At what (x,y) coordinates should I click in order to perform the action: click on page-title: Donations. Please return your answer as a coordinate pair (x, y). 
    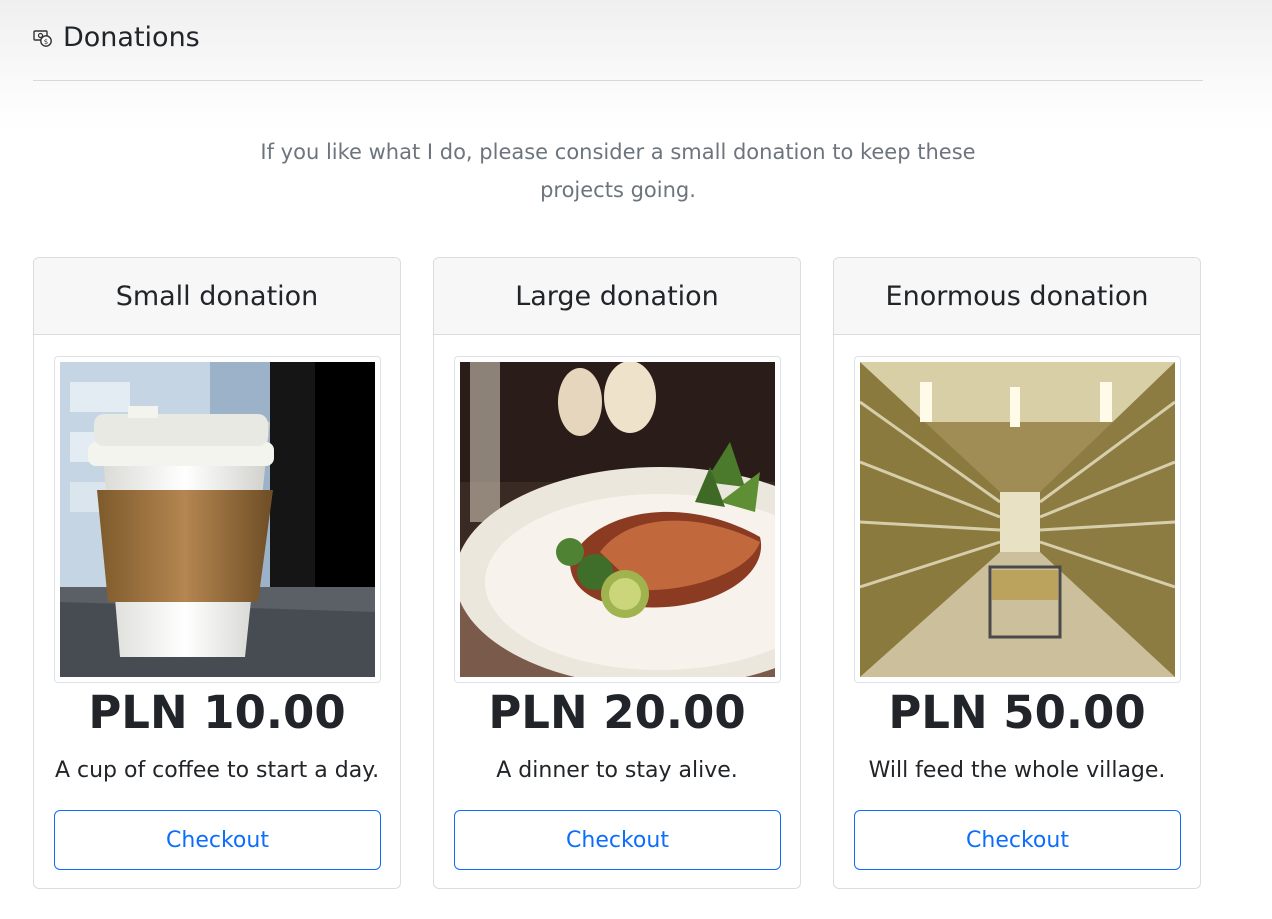
    Looking at the image, I should click on (131, 37).